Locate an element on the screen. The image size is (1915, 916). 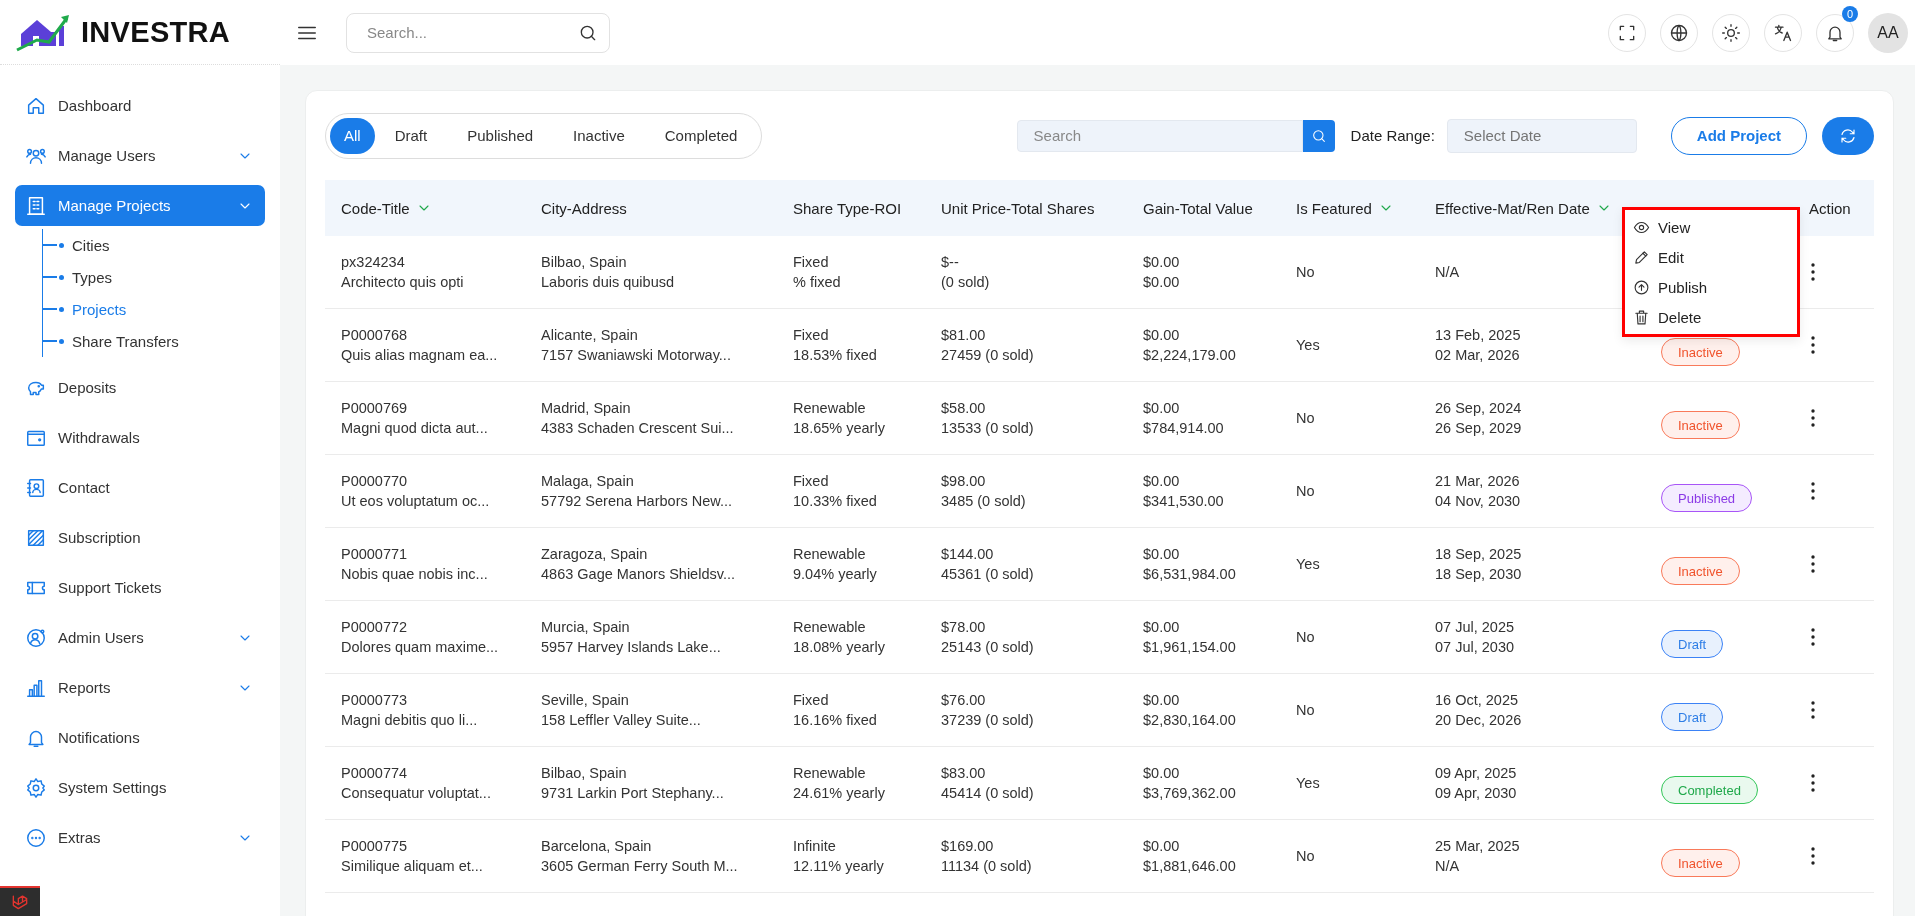
sidebar-item: Support Tickets is located at coordinates (140, 587).